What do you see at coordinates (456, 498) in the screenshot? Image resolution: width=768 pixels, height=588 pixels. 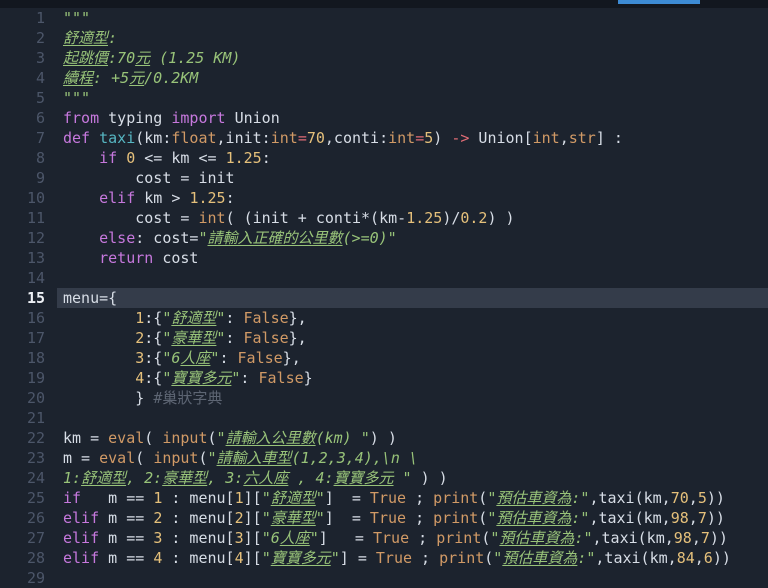 I see `code-token: print` at bounding box center [456, 498].